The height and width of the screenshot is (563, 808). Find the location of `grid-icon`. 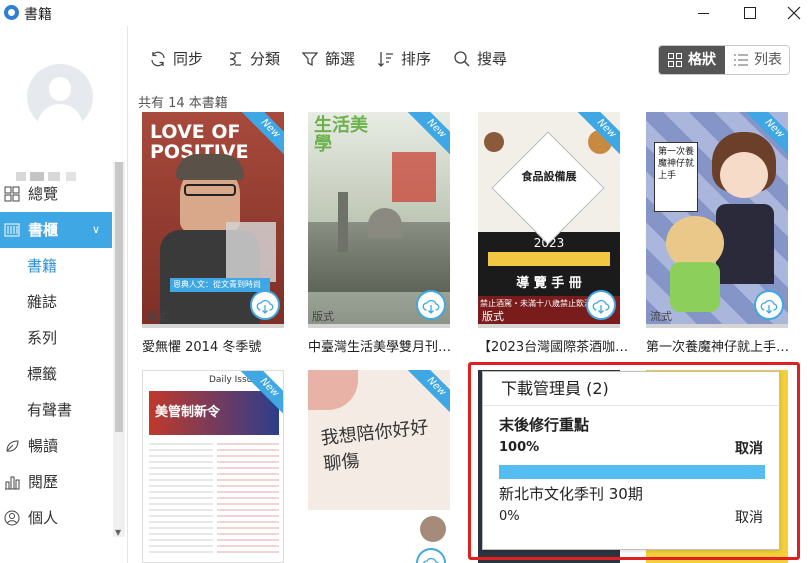

grid-icon is located at coordinates (12, 194).